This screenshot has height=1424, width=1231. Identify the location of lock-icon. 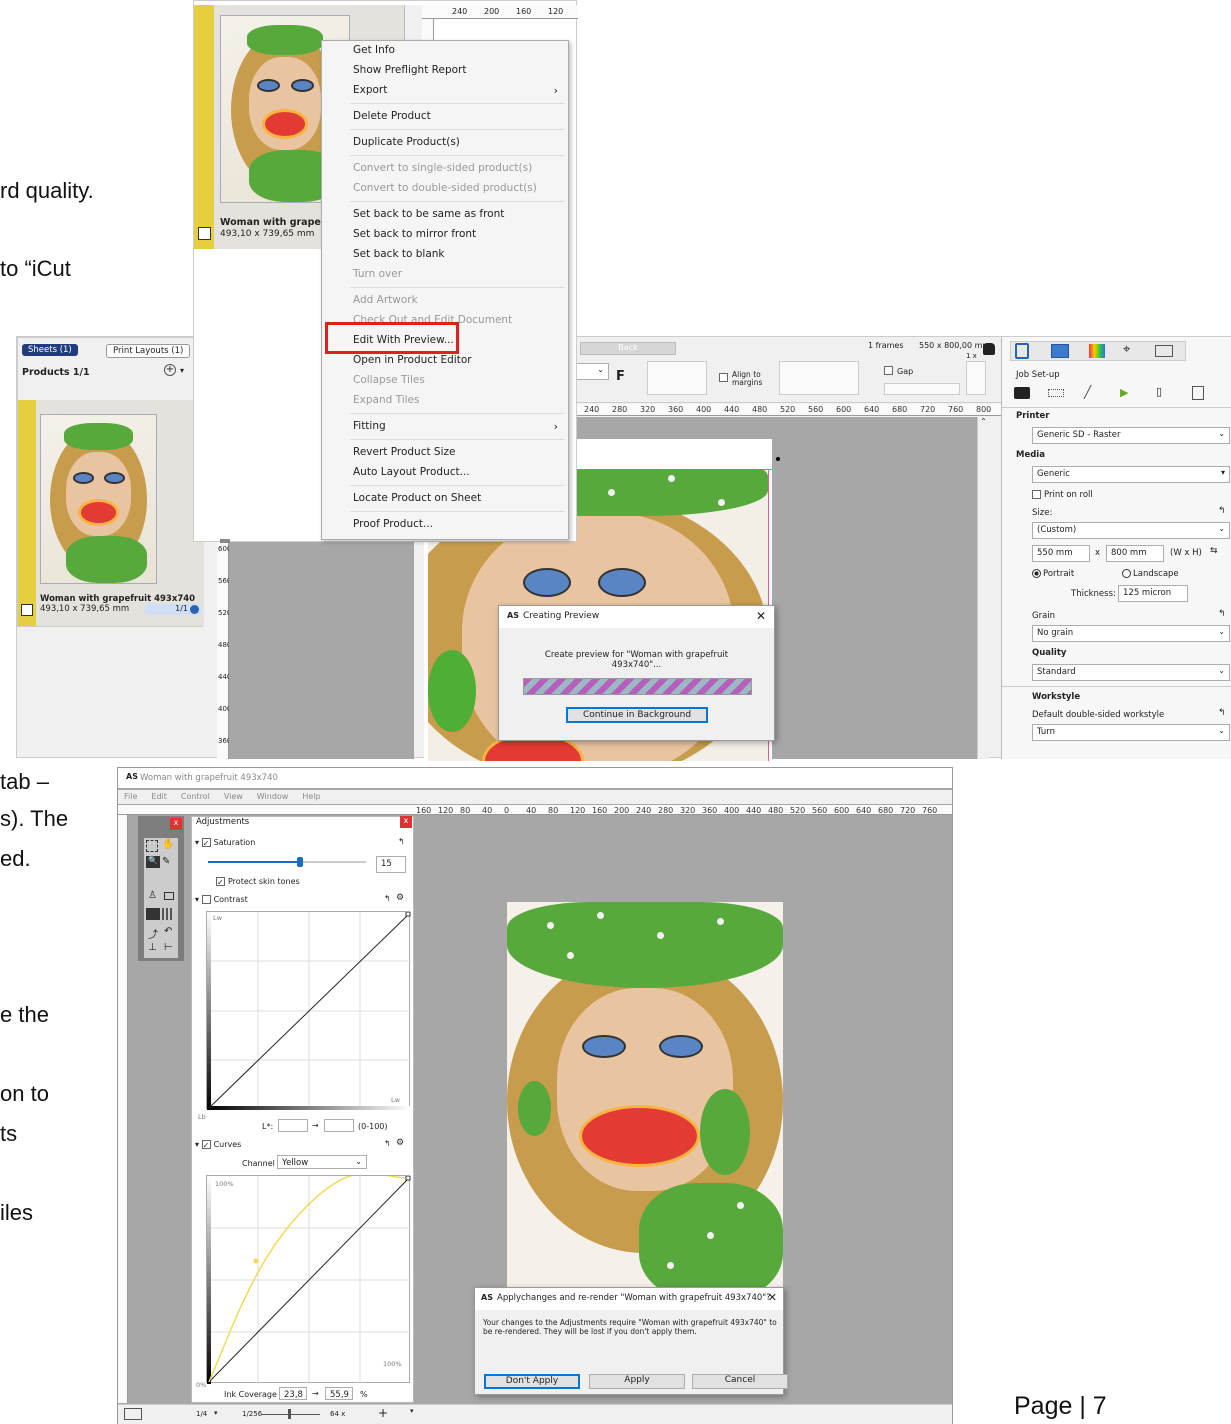
(989, 349).